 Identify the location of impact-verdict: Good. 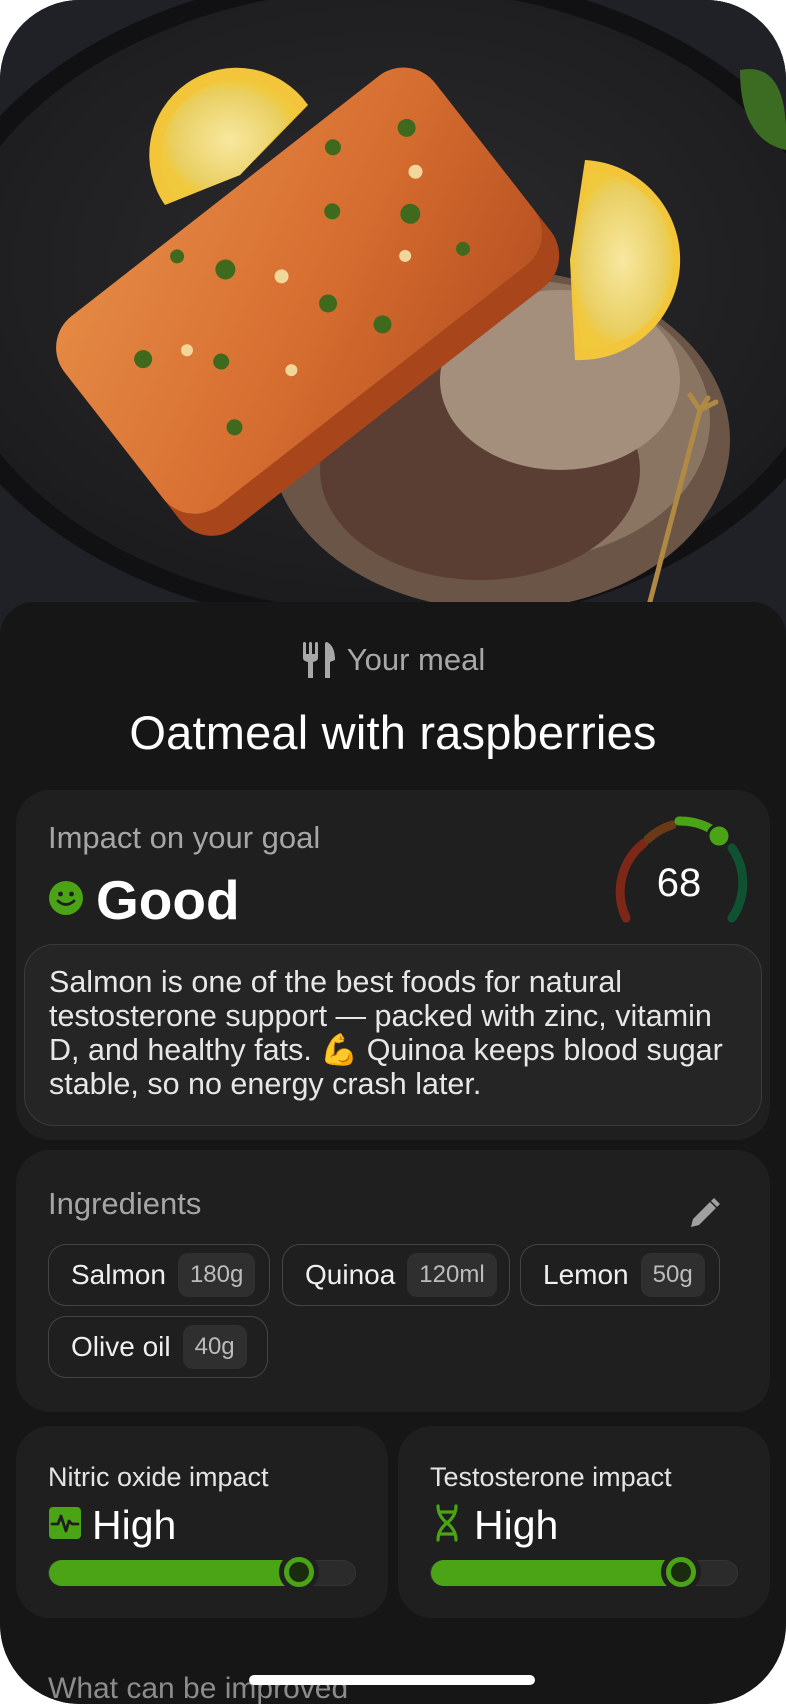
(144, 900).